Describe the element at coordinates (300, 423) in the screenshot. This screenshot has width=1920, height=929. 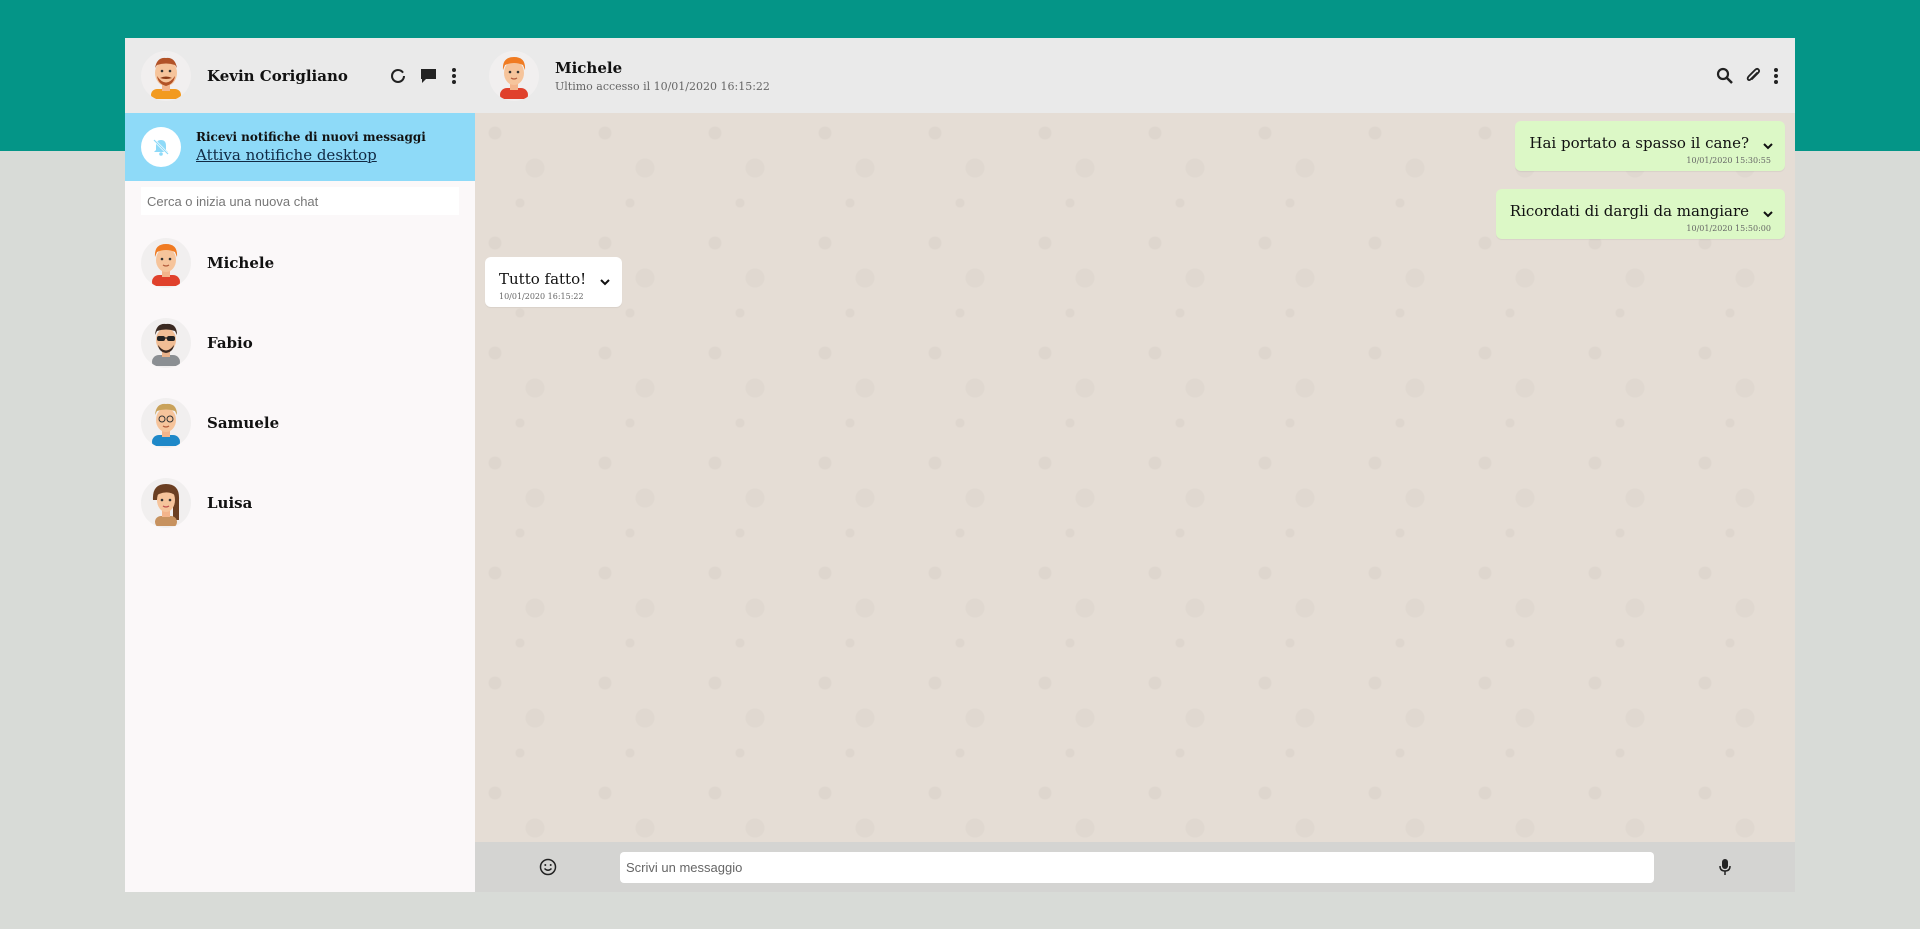
I see `contact-item-samuele: Samuele` at that location.